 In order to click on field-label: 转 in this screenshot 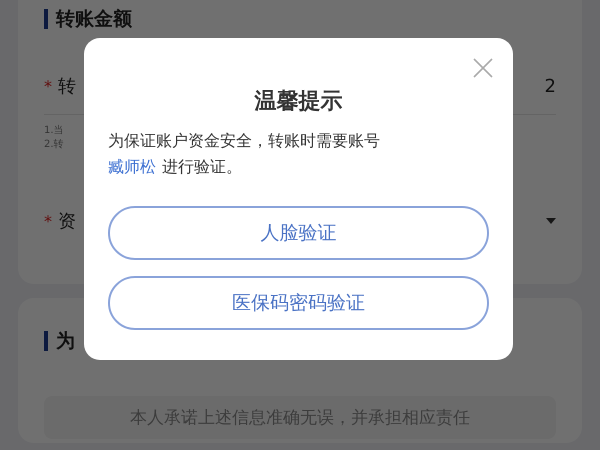, I will do `click(67, 86)`.